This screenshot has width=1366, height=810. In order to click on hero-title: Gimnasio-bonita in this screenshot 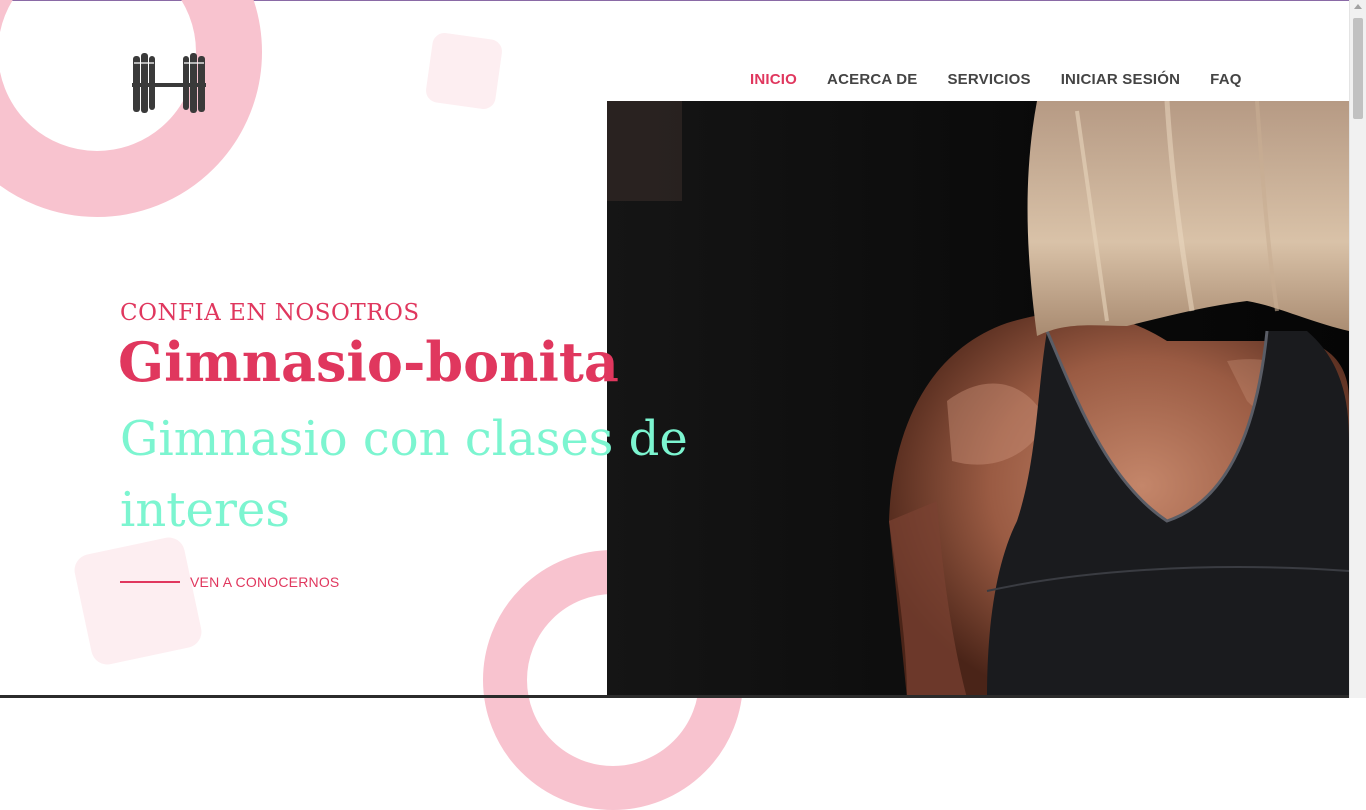, I will do `click(368, 362)`.